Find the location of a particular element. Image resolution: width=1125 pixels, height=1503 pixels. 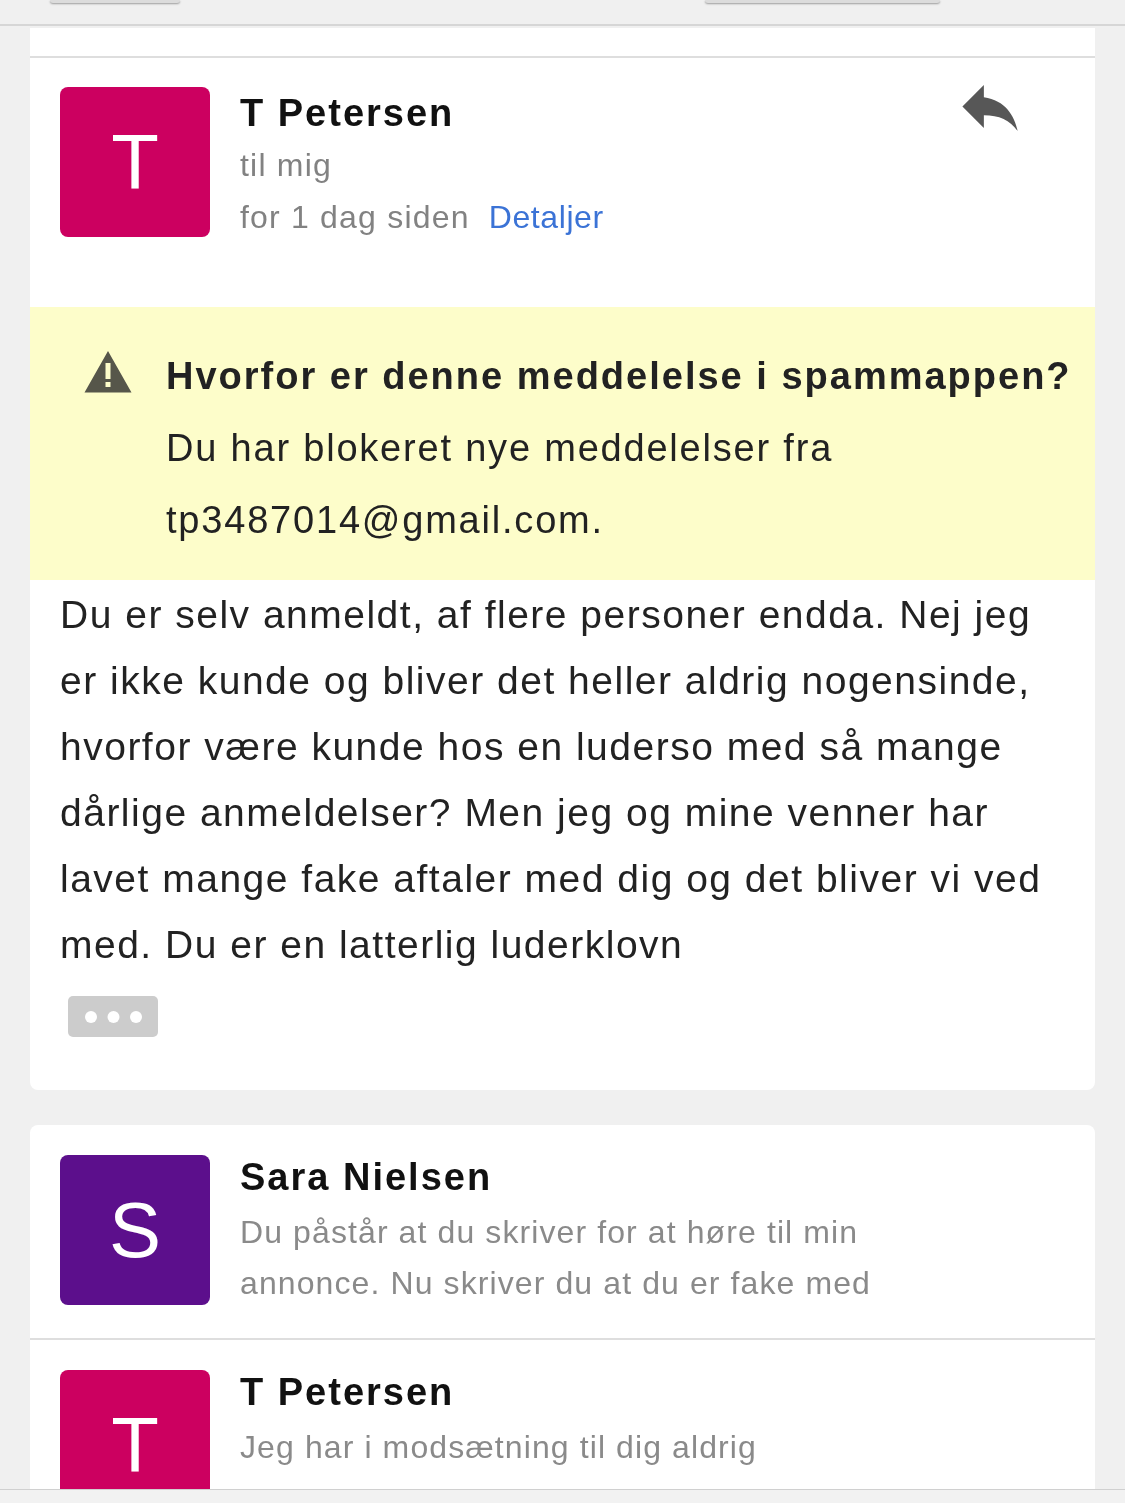

message-preview: Jeg har i modsætning til dig aldrig is located at coordinates (499, 1447).